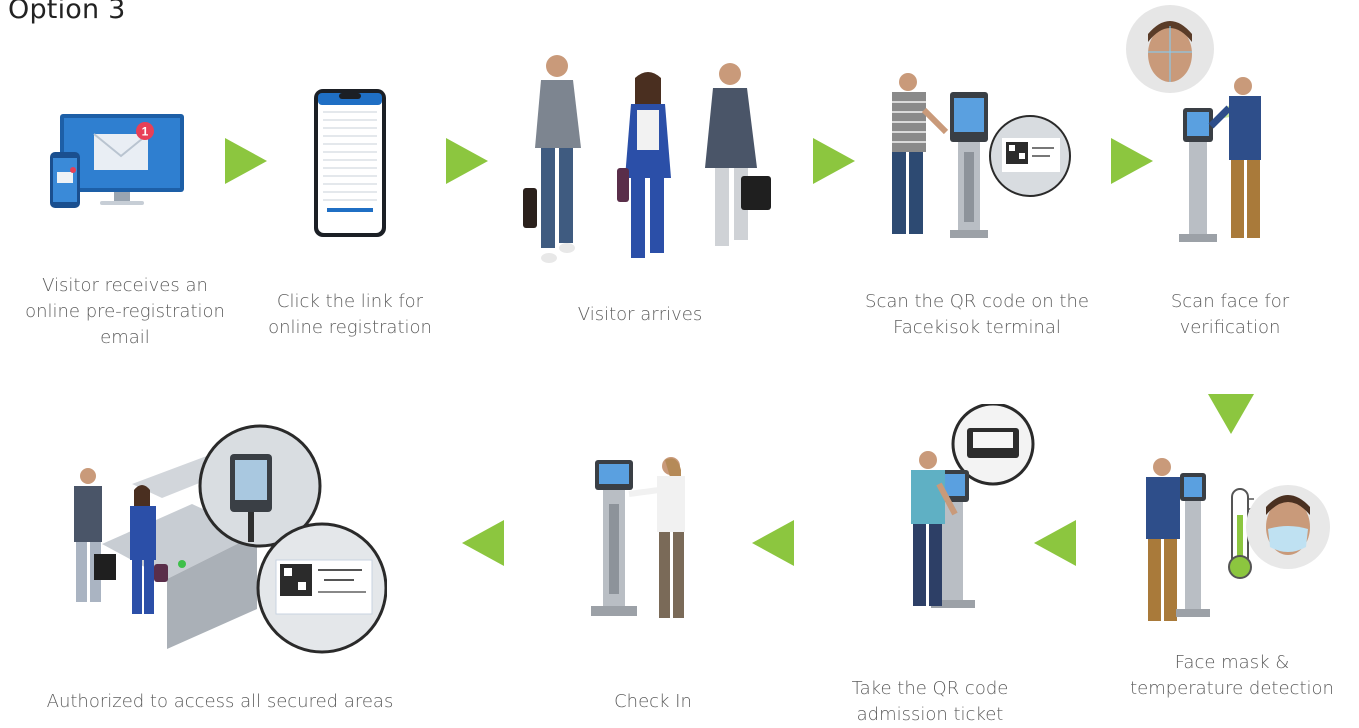 This screenshot has height=728, width=1359. I want to click on step-caption: Take the QR code admission ticket, so click(930, 701).